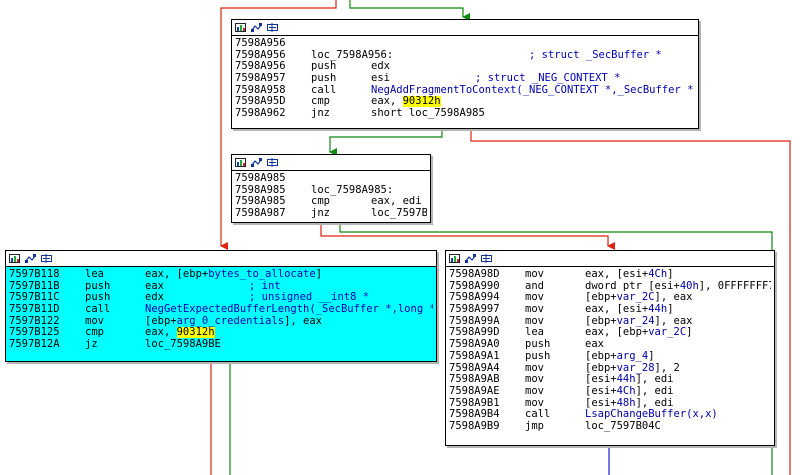  Describe the element at coordinates (34, 274) in the screenshot. I see `address: 7597B118` at that location.